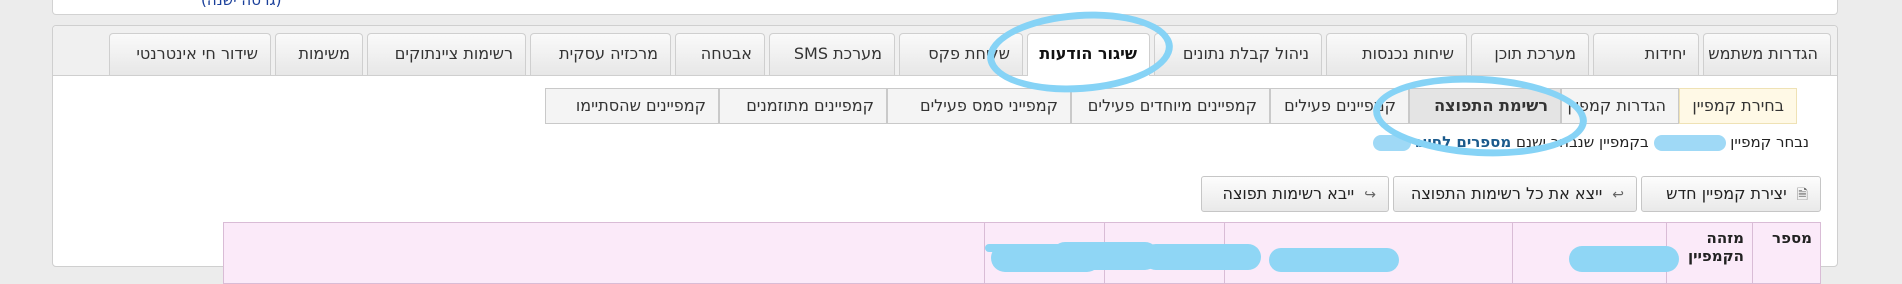 This screenshot has height=284, width=1902. What do you see at coordinates (1689, 142) in the screenshot?
I see `redacted-campaign-name` at bounding box center [1689, 142].